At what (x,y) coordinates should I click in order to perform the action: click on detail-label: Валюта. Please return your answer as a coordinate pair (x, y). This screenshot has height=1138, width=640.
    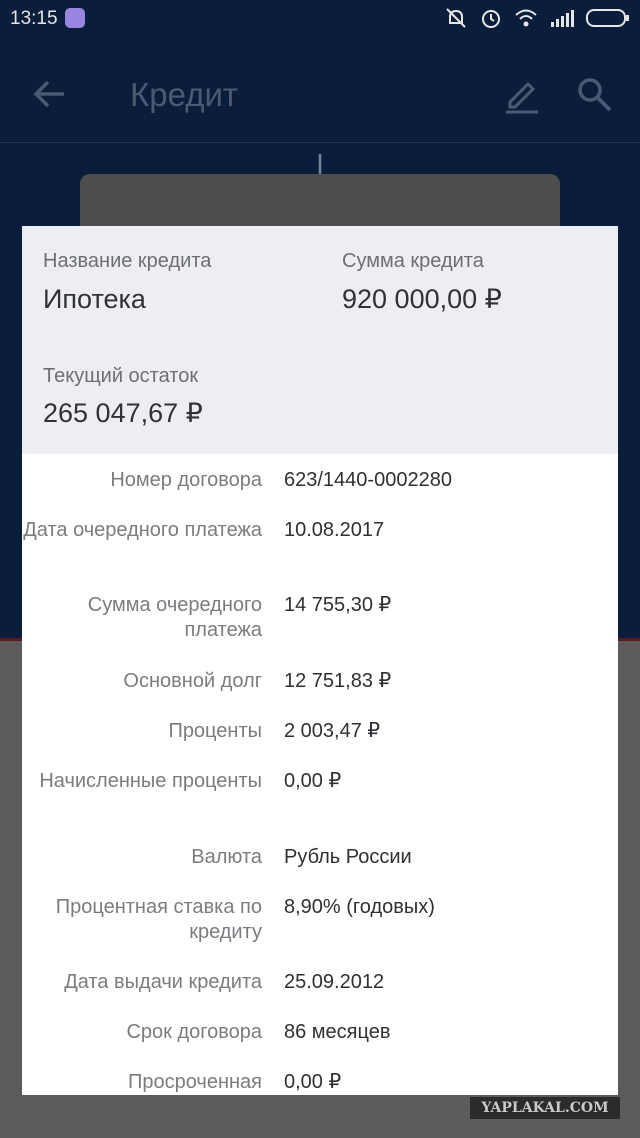
    Looking at the image, I should click on (226, 857).